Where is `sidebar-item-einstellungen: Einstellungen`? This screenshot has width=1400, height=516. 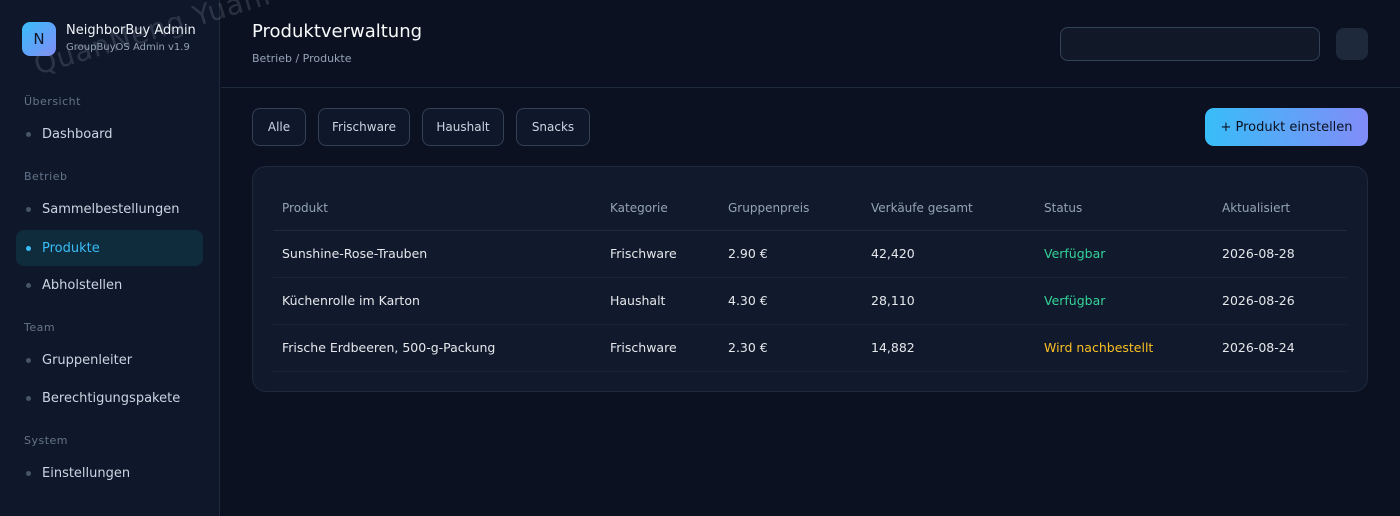 sidebar-item-einstellungen: Einstellungen is located at coordinates (109, 473).